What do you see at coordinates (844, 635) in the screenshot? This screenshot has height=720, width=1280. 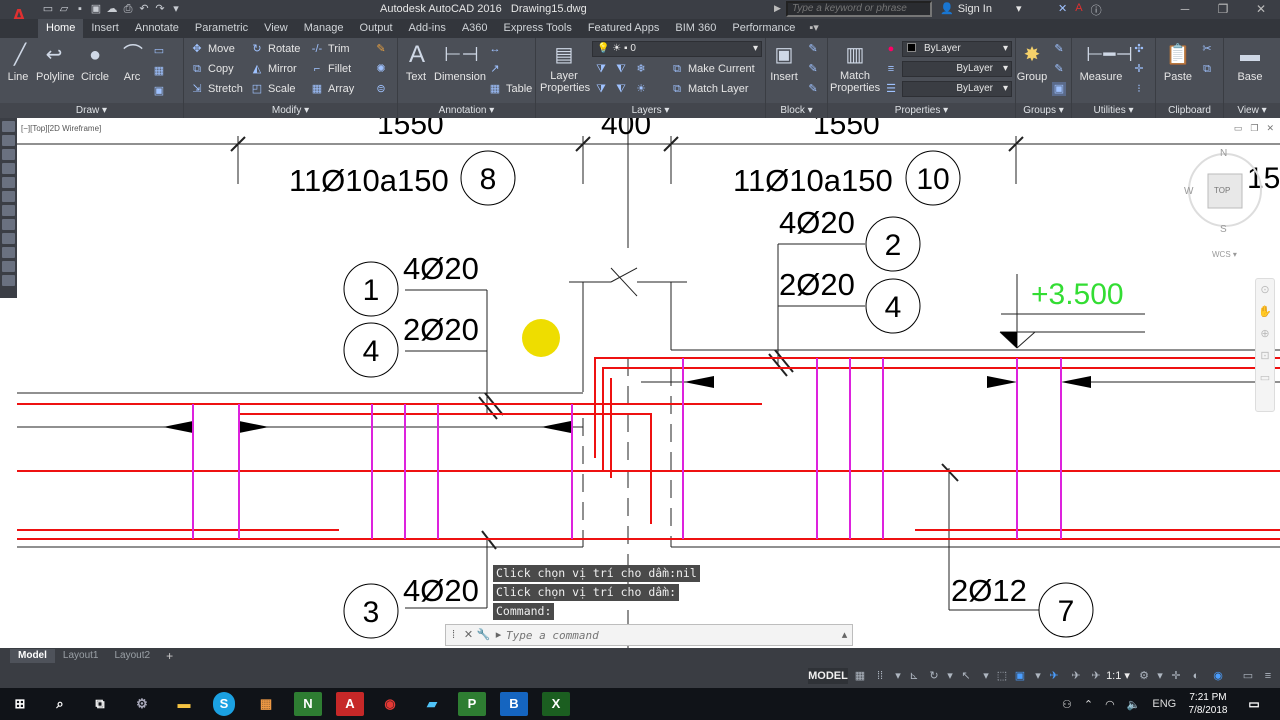 I see `chevron-up-icon: ▴` at bounding box center [844, 635].